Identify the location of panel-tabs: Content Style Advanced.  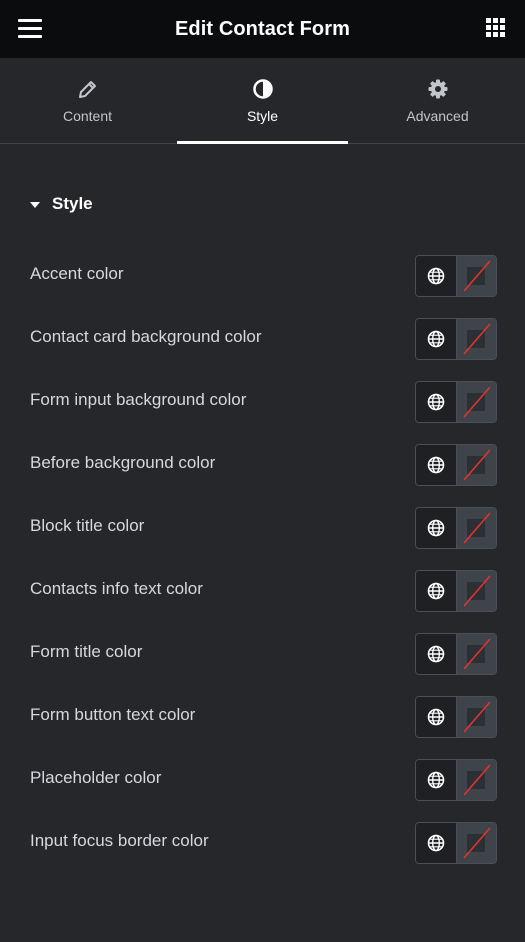
(262, 101).